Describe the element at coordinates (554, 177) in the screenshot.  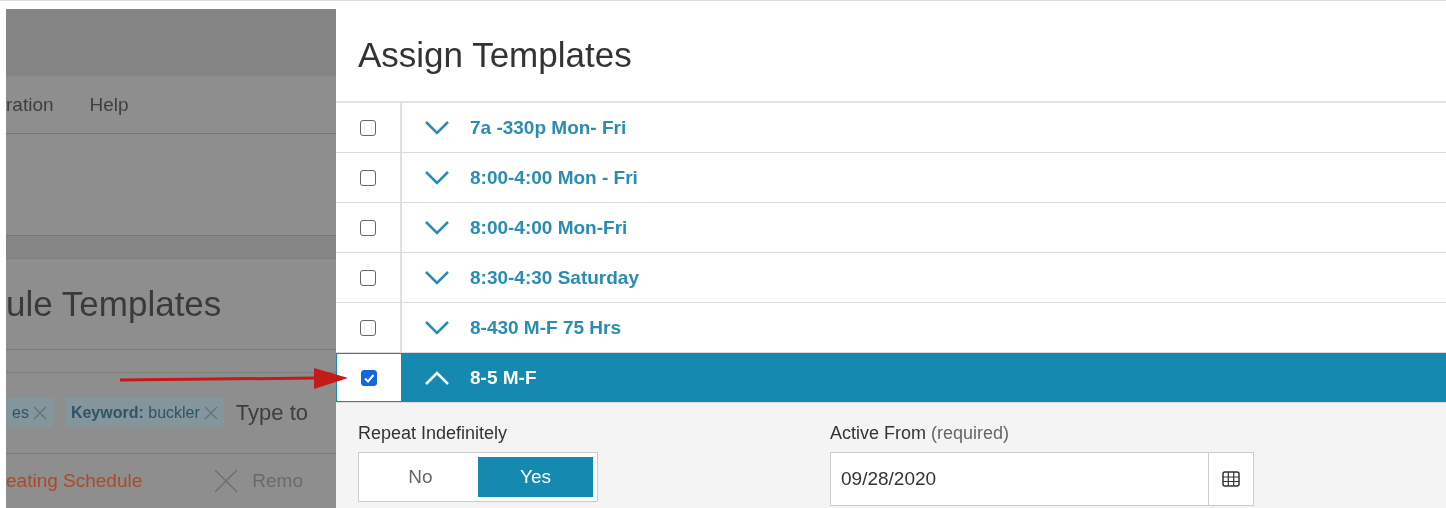
I see `template-name: 8:00-4:00 Mon - Fri` at that location.